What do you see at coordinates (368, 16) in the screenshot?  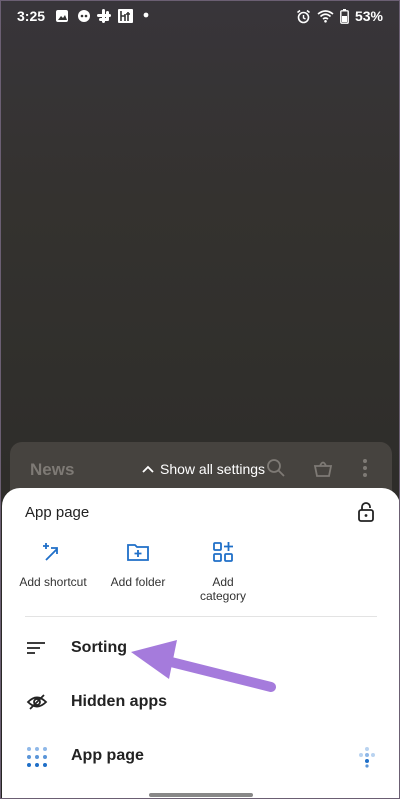 I see `battery-percent: 53%` at bounding box center [368, 16].